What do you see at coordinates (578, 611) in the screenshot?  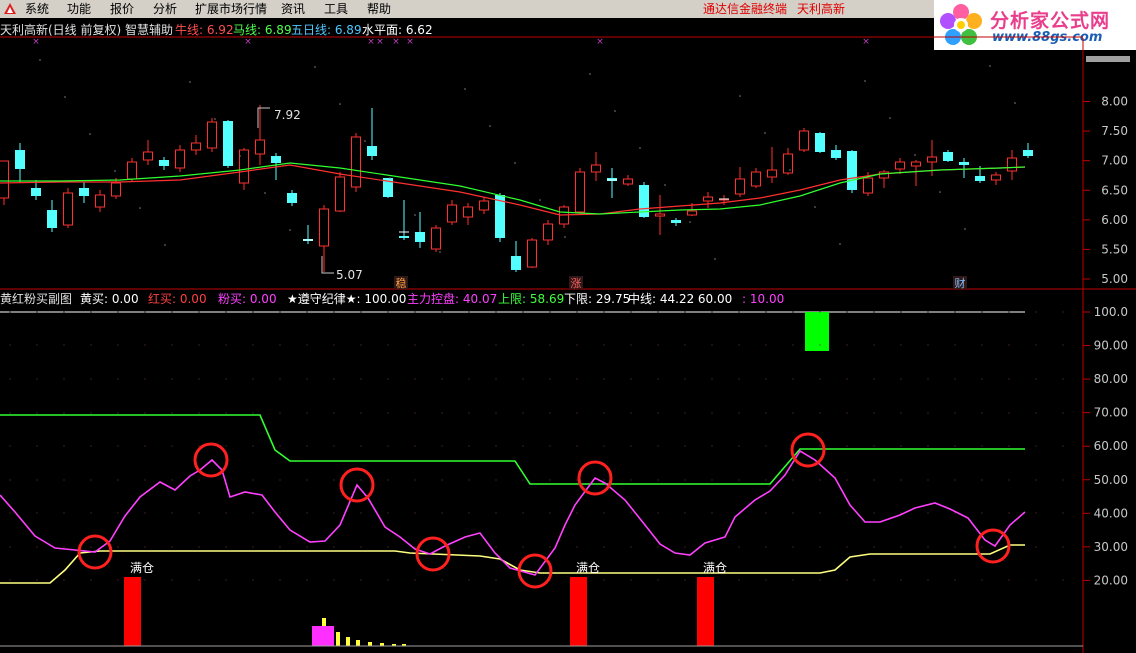 I see `full-position-bar` at bounding box center [578, 611].